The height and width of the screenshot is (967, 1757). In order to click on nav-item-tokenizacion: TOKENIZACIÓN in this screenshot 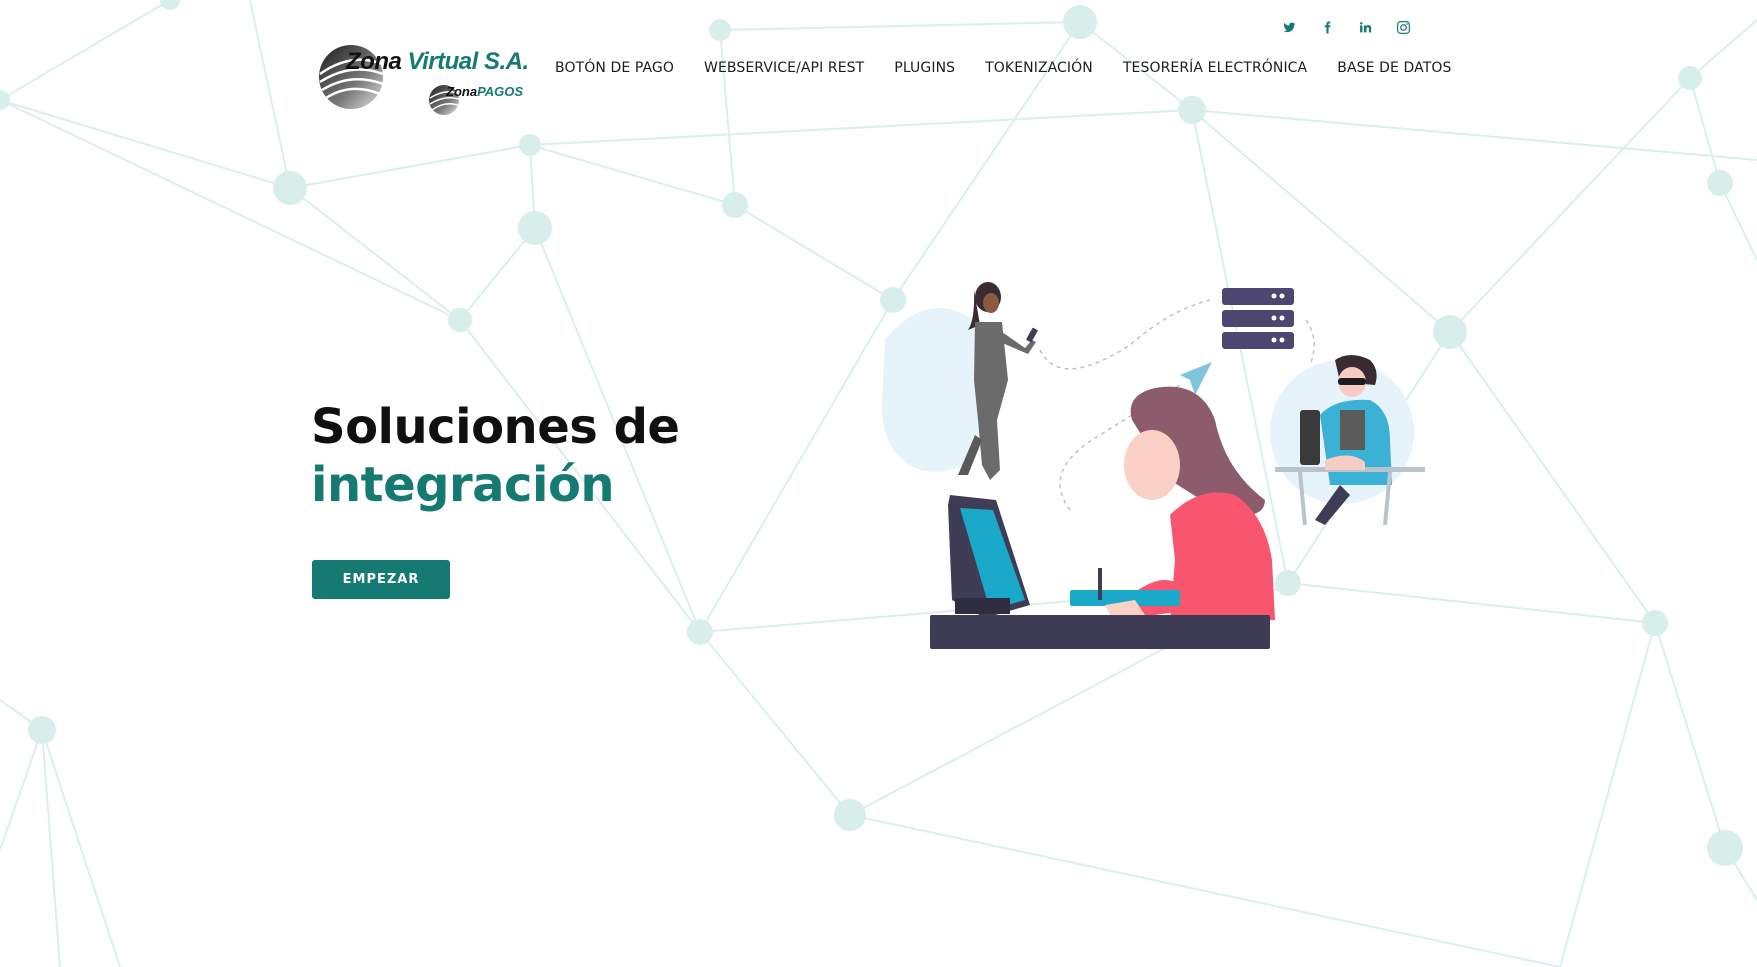, I will do `click(1039, 68)`.